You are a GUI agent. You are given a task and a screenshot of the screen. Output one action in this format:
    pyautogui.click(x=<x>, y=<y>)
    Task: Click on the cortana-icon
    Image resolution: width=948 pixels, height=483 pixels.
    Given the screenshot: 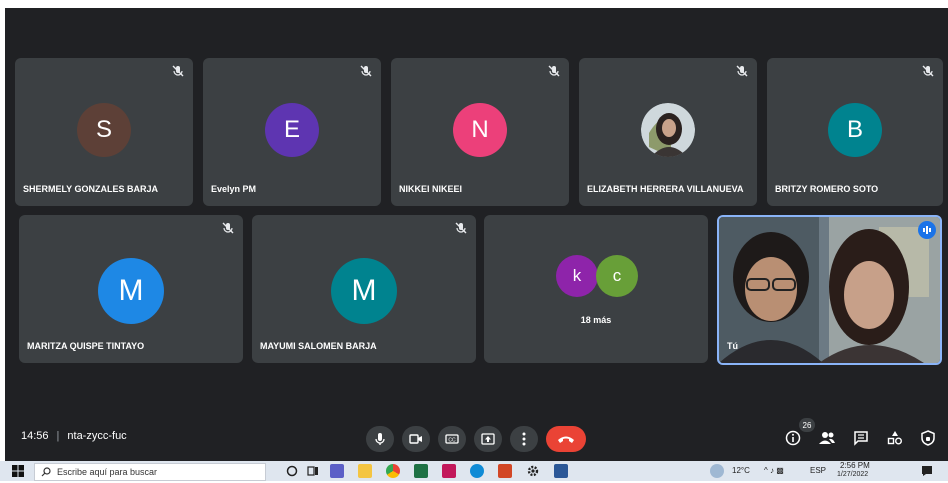 What is the action you would take?
    pyautogui.click(x=292, y=471)
    